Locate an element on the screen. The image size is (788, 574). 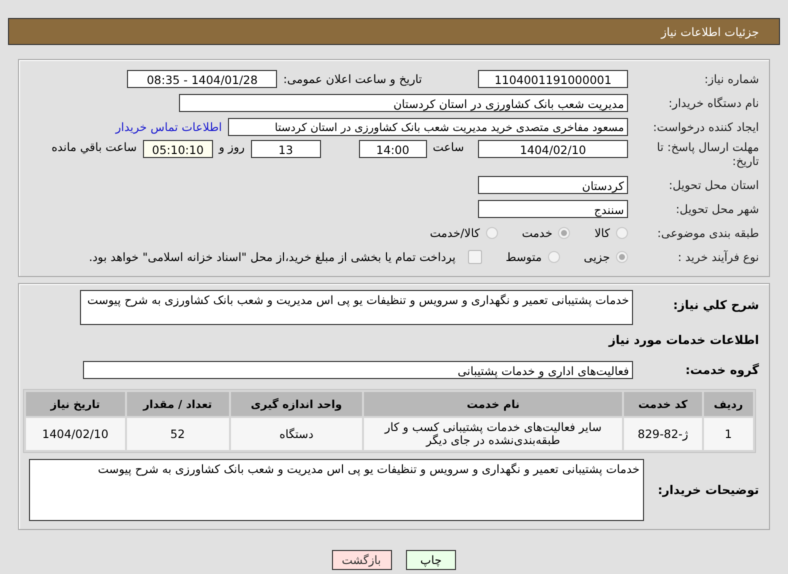
page-title: جزئیات اطلاعات نیاز is located at coordinates (710, 31).